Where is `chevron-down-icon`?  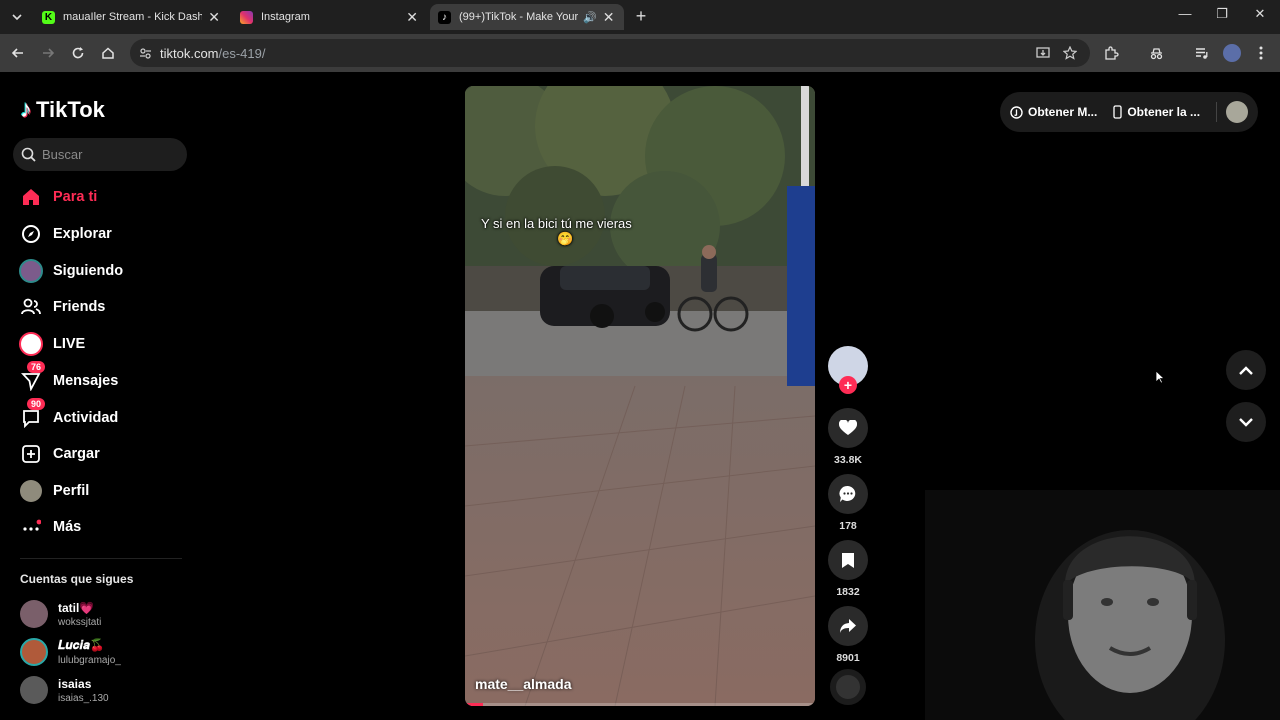
chevron-down-icon is located at coordinates (17, 17).